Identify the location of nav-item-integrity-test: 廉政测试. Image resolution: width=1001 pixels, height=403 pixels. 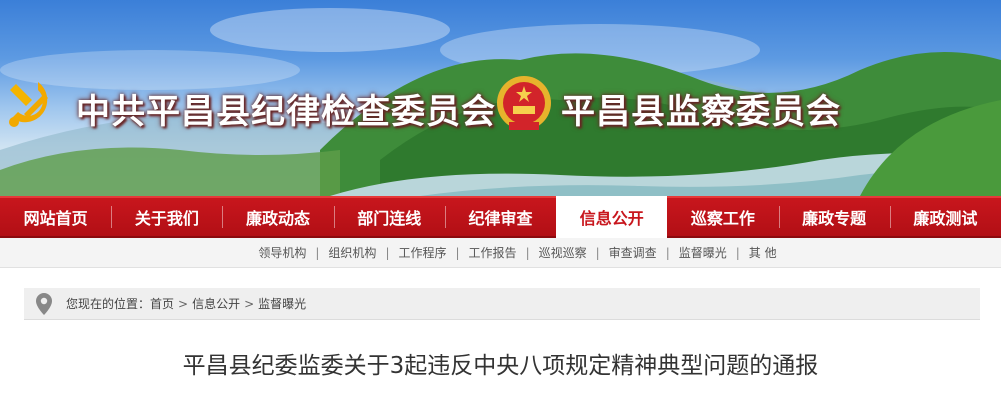
(945, 217).